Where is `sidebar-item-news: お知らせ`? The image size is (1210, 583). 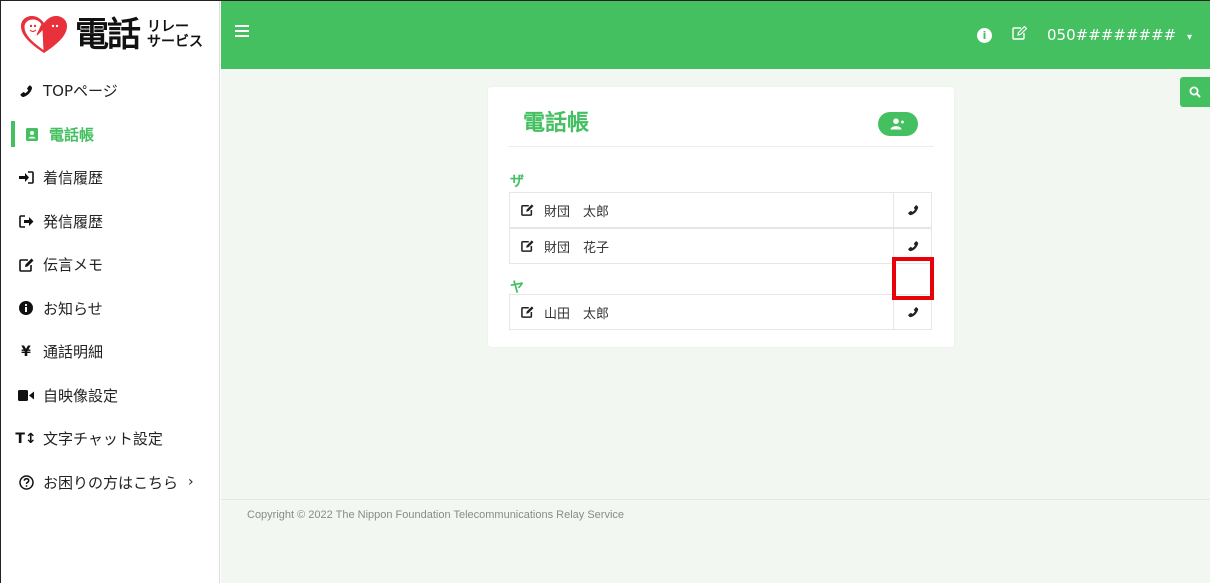
sidebar-item-news: お知らせ is located at coordinates (110, 309).